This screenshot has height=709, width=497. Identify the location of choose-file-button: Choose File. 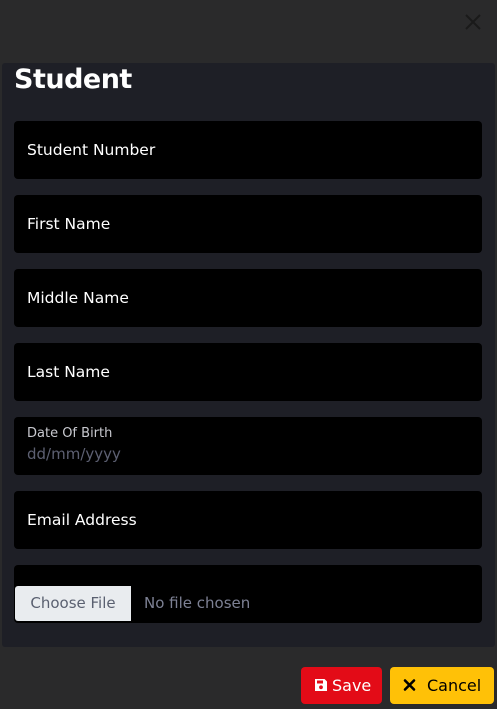
(73, 603).